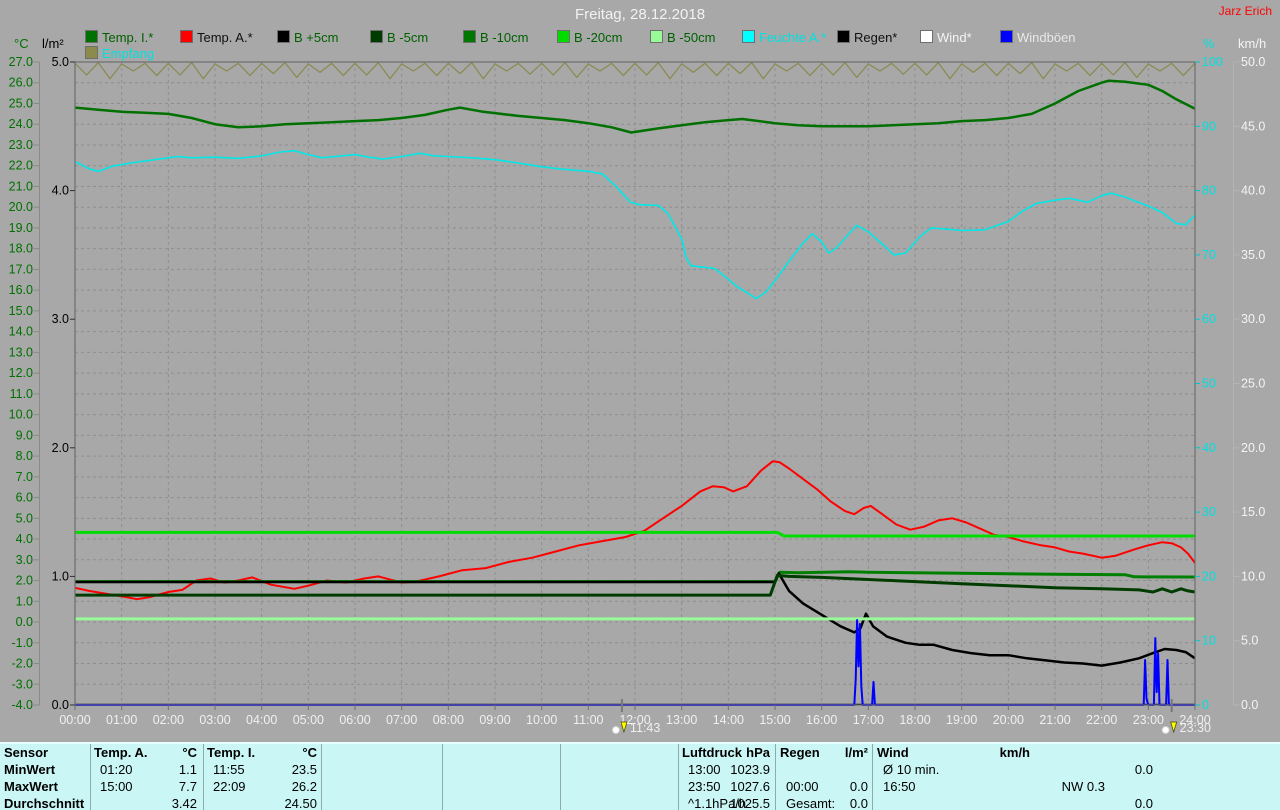 The width and height of the screenshot is (1280, 810). Describe the element at coordinates (21, 166) in the screenshot. I see `celsius-tick-label: 22.0` at that location.